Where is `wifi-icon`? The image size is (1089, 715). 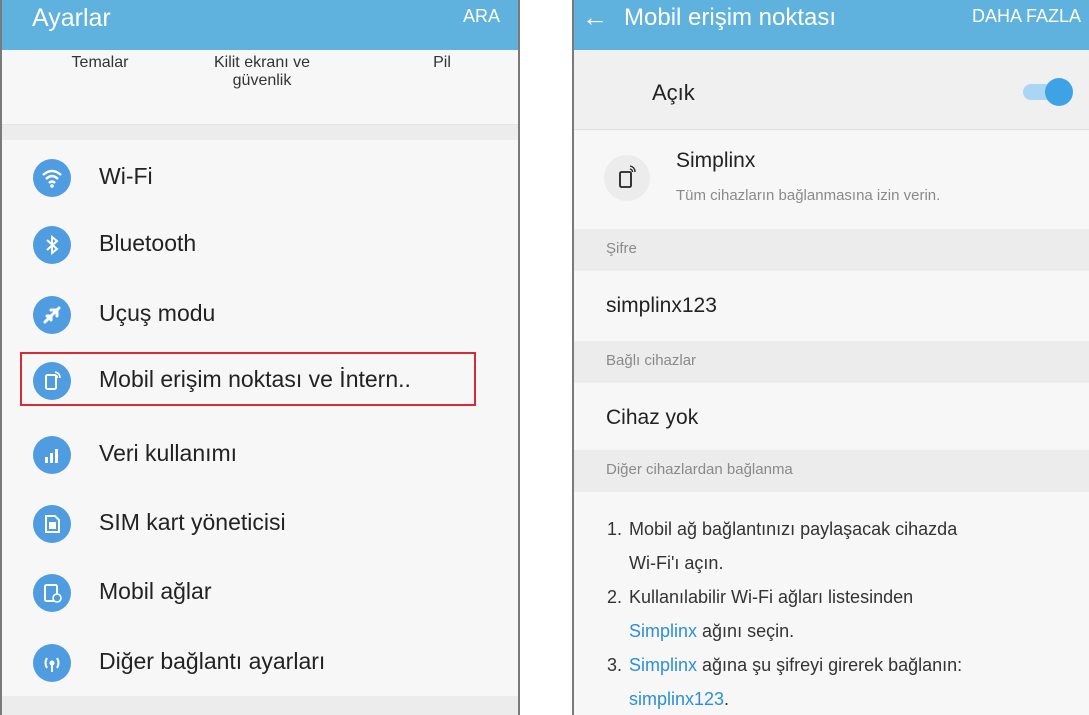 wifi-icon is located at coordinates (52, 178).